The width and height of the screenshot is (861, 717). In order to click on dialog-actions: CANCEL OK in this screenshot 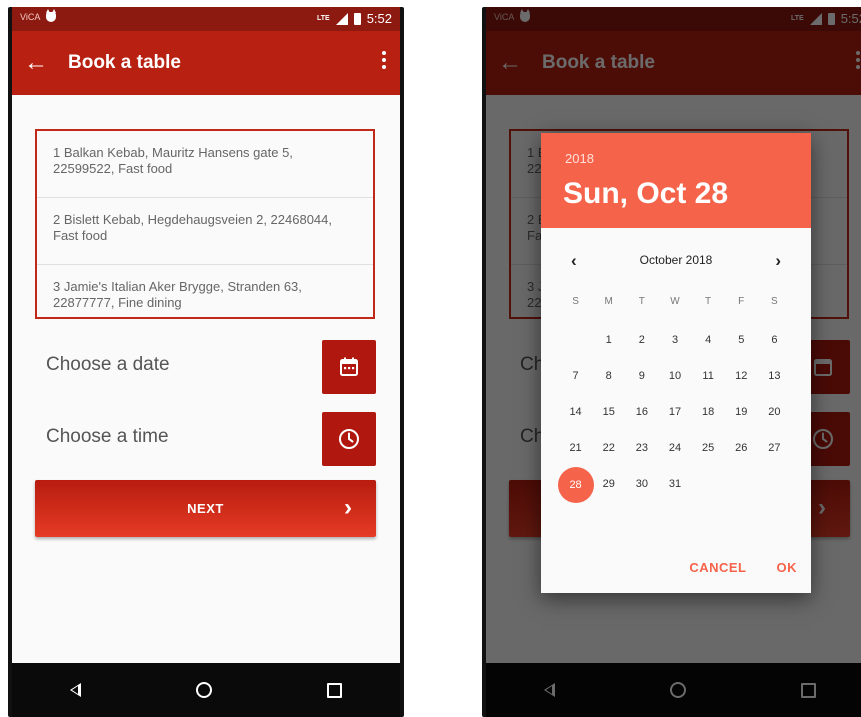, I will do `click(743, 567)`.